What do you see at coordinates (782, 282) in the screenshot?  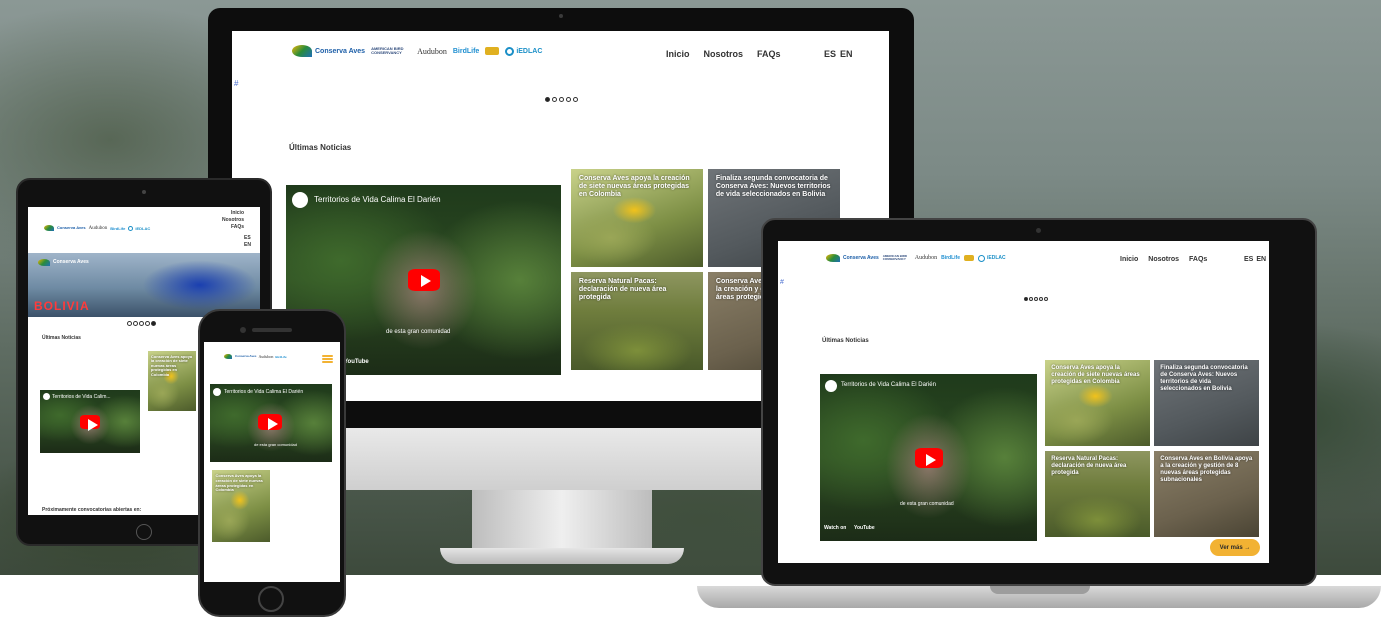 I see `broken-image-icon: #` at bounding box center [782, 282].